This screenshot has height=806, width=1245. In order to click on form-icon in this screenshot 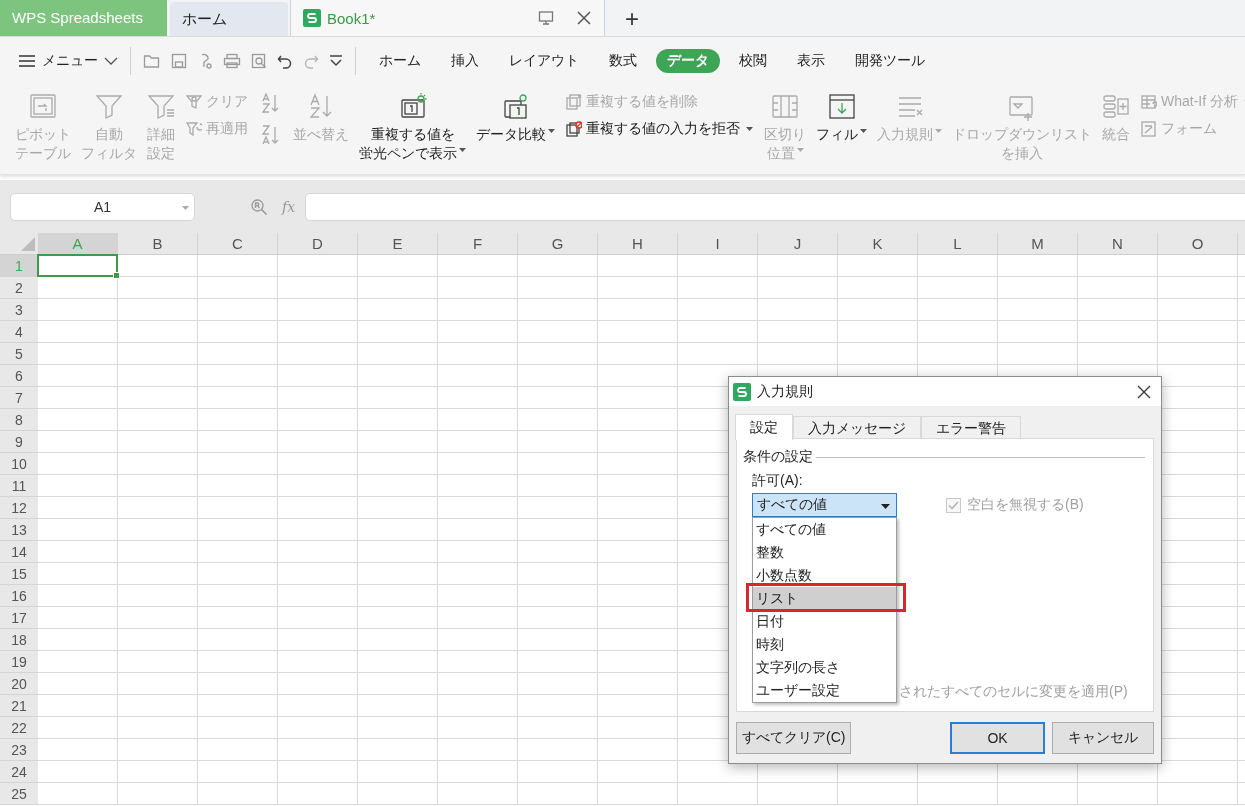, I will do `click(1149, 129)`.